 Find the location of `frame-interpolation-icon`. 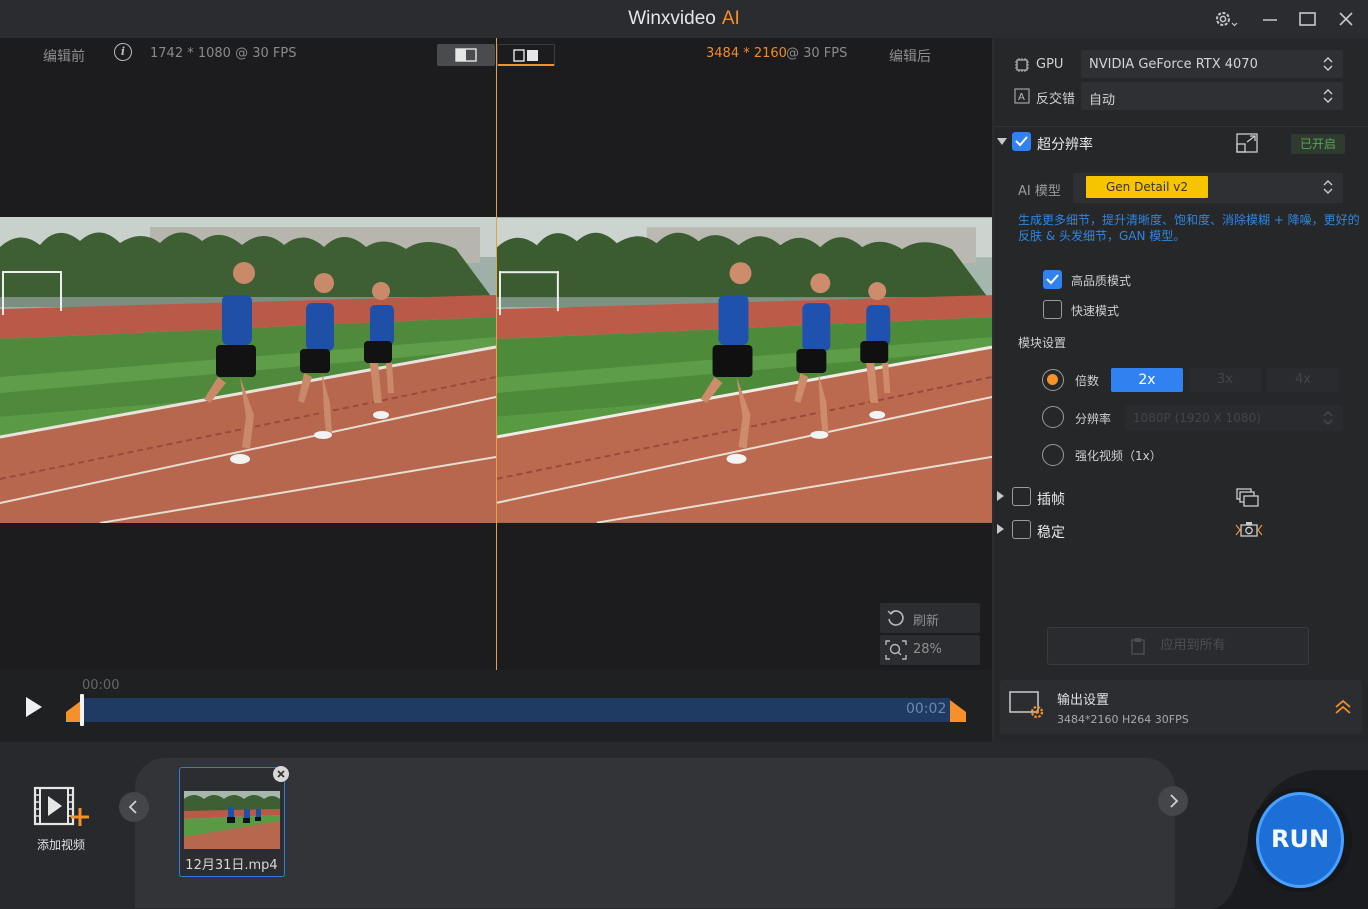

frame-interpolation-icon is located at coordinates (1247, 497).